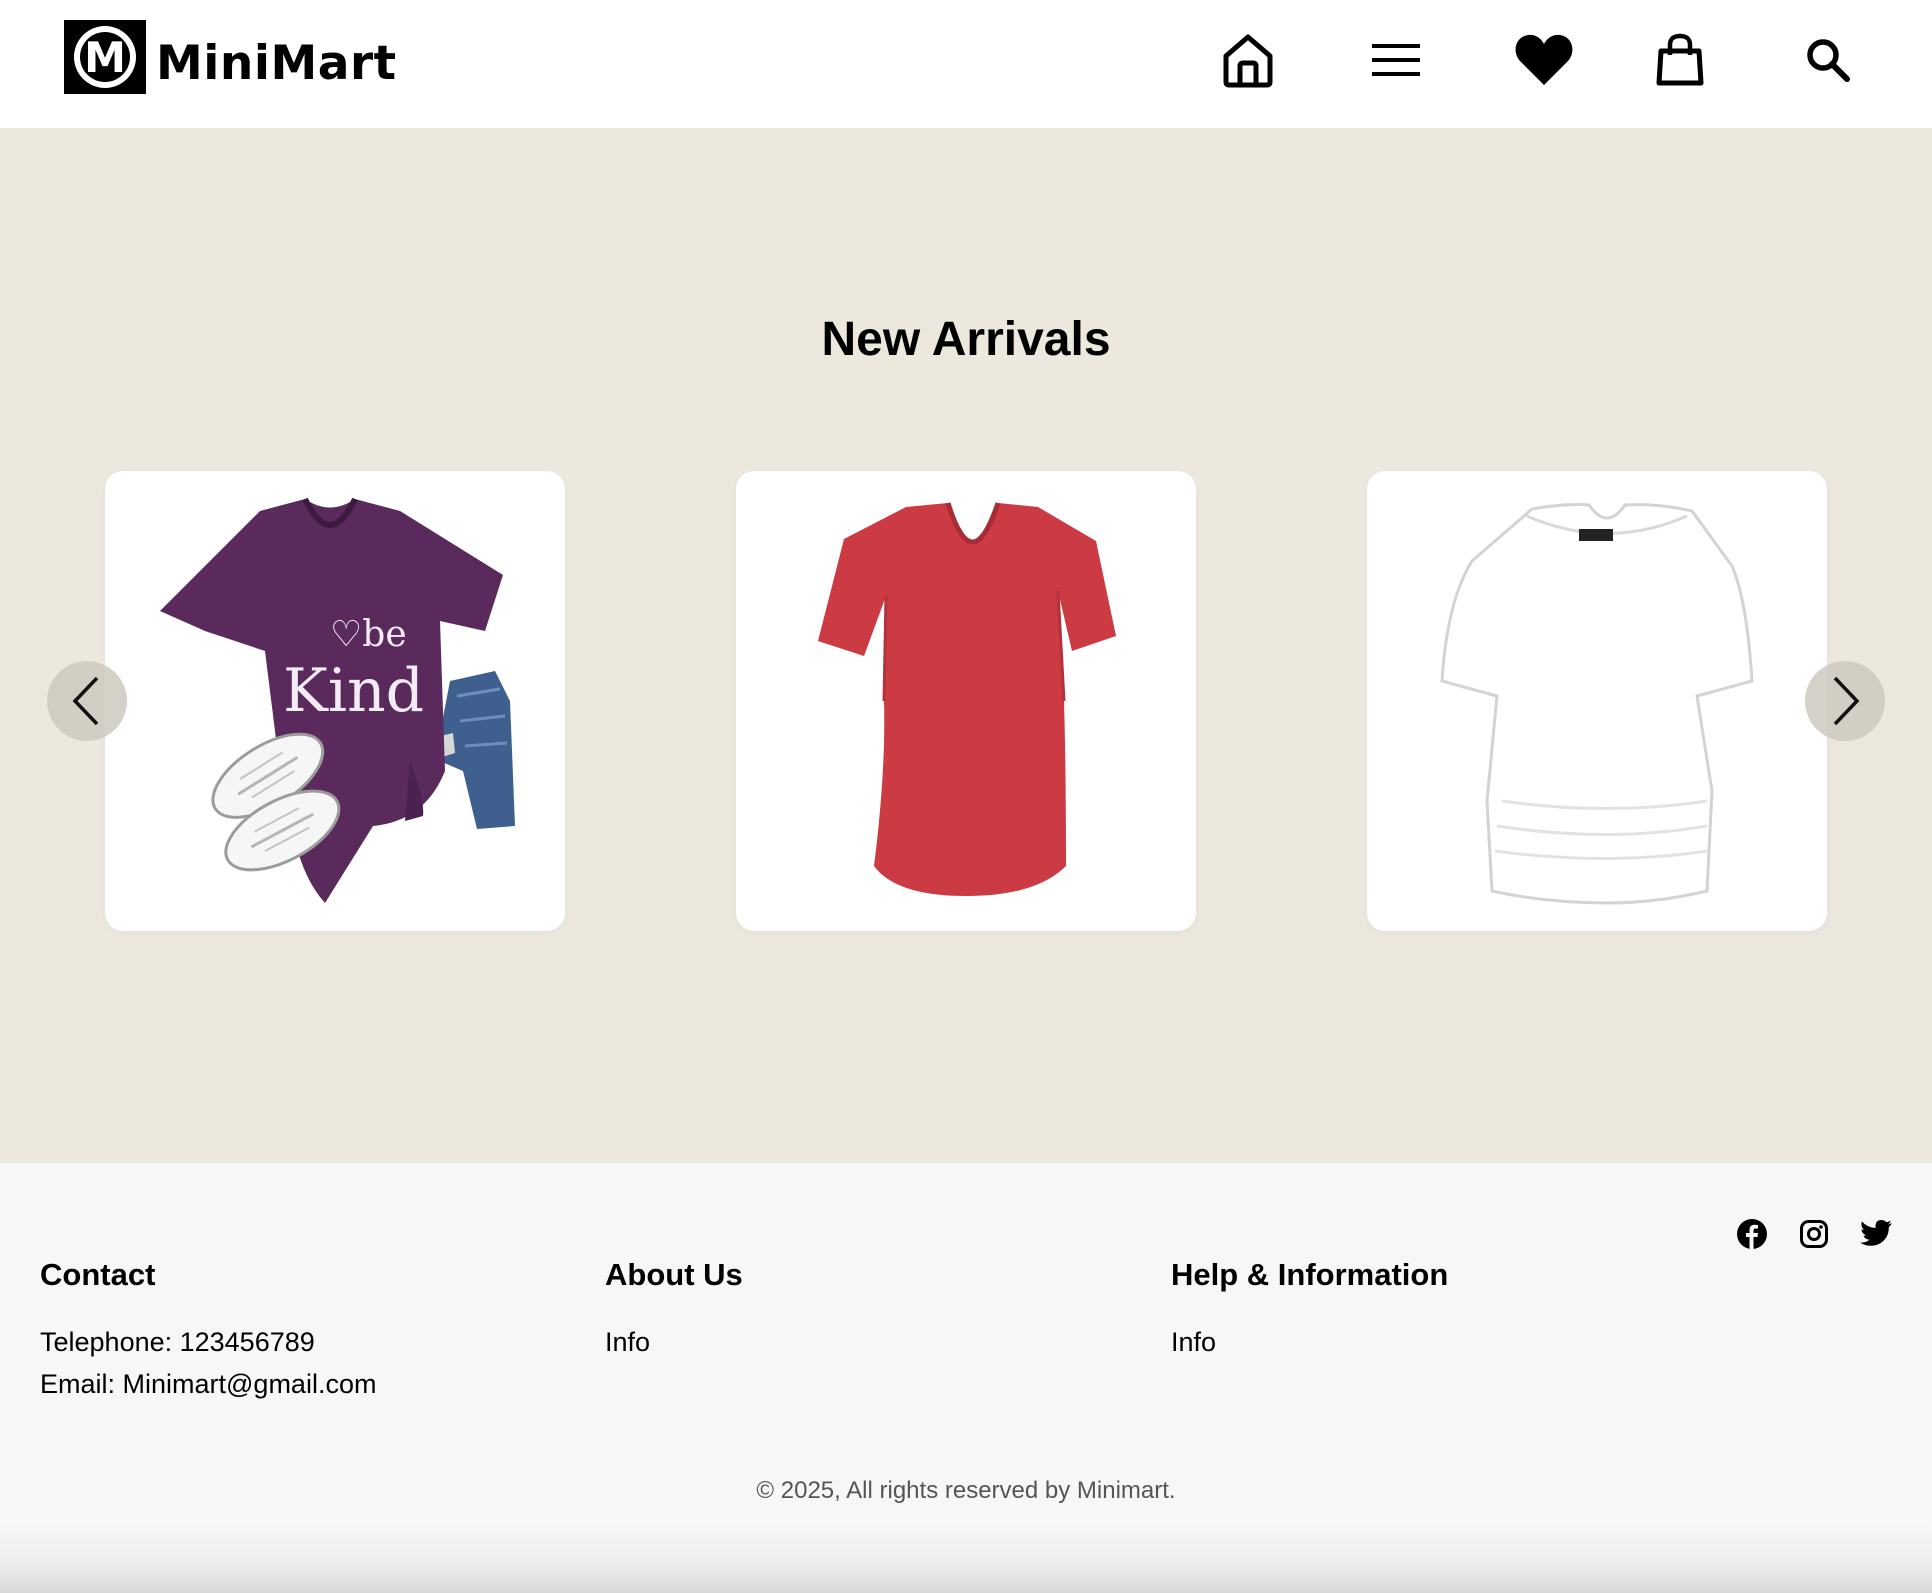 Image resolution: width=1932 pixels, height=1593 pixels. I want to click on instagram-icon, so click(1814, 1234).